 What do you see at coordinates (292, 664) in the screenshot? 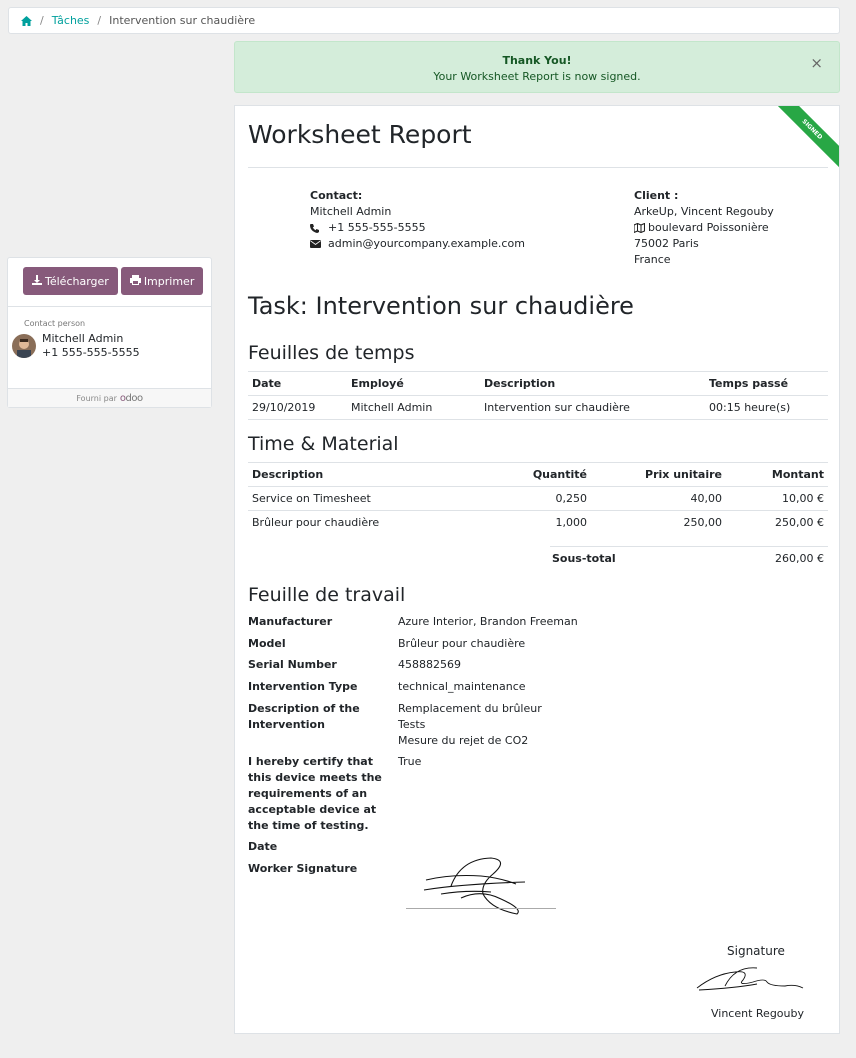
I see `field-label: Serial Number` at bounding box center [292, 664].